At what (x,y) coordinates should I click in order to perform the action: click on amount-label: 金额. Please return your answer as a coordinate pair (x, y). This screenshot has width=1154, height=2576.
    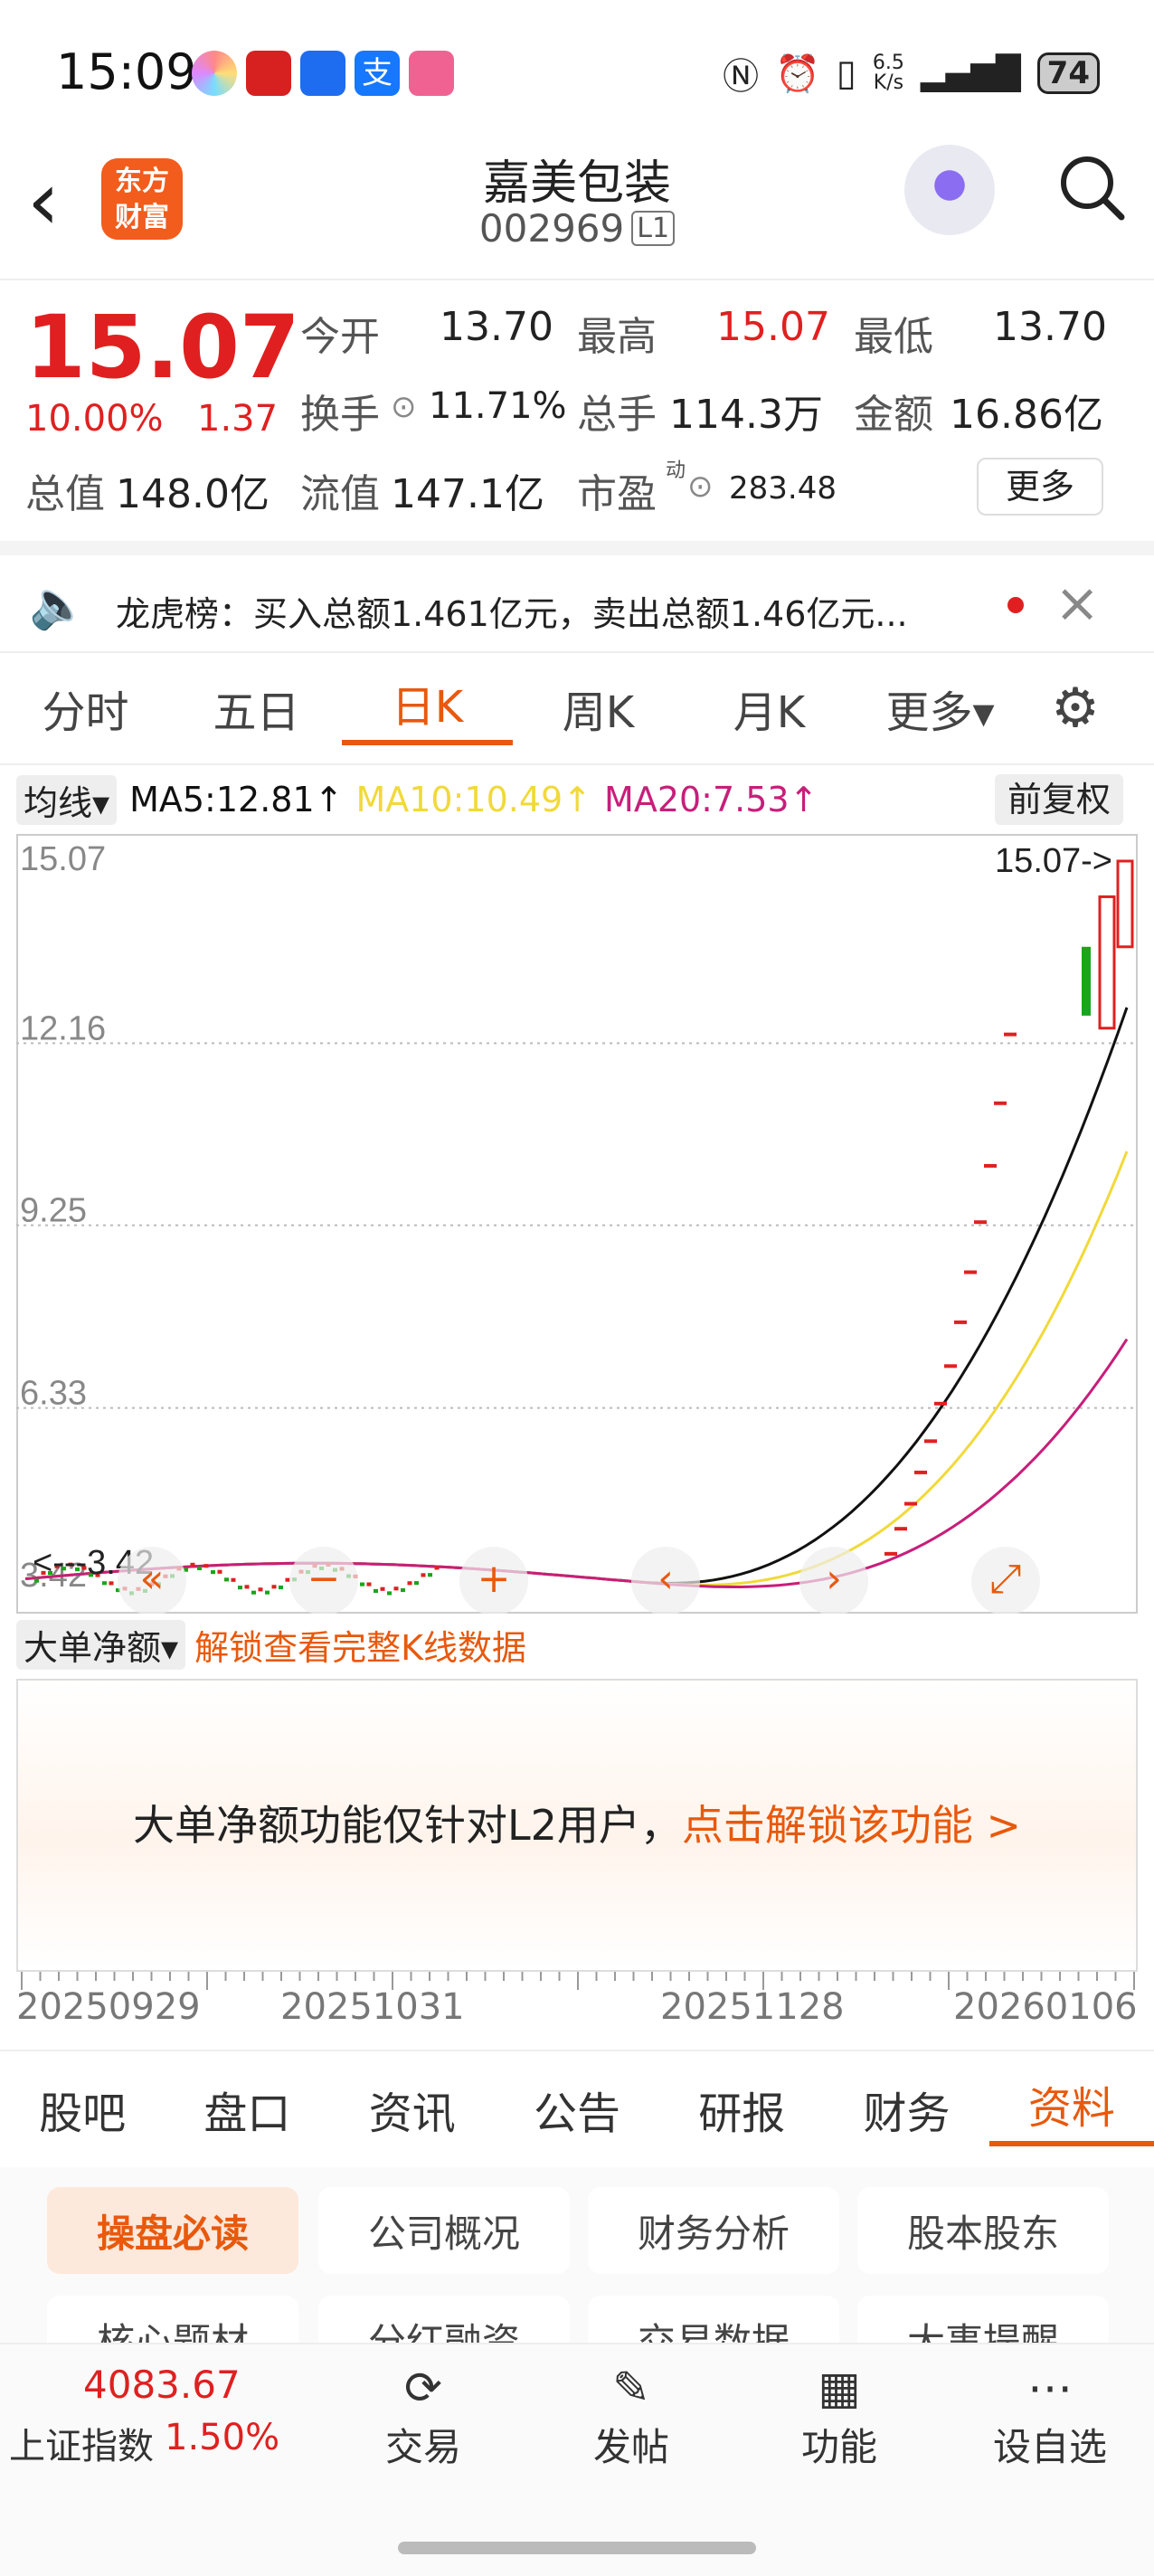
    Looking at the image, I should click on (893, 415).